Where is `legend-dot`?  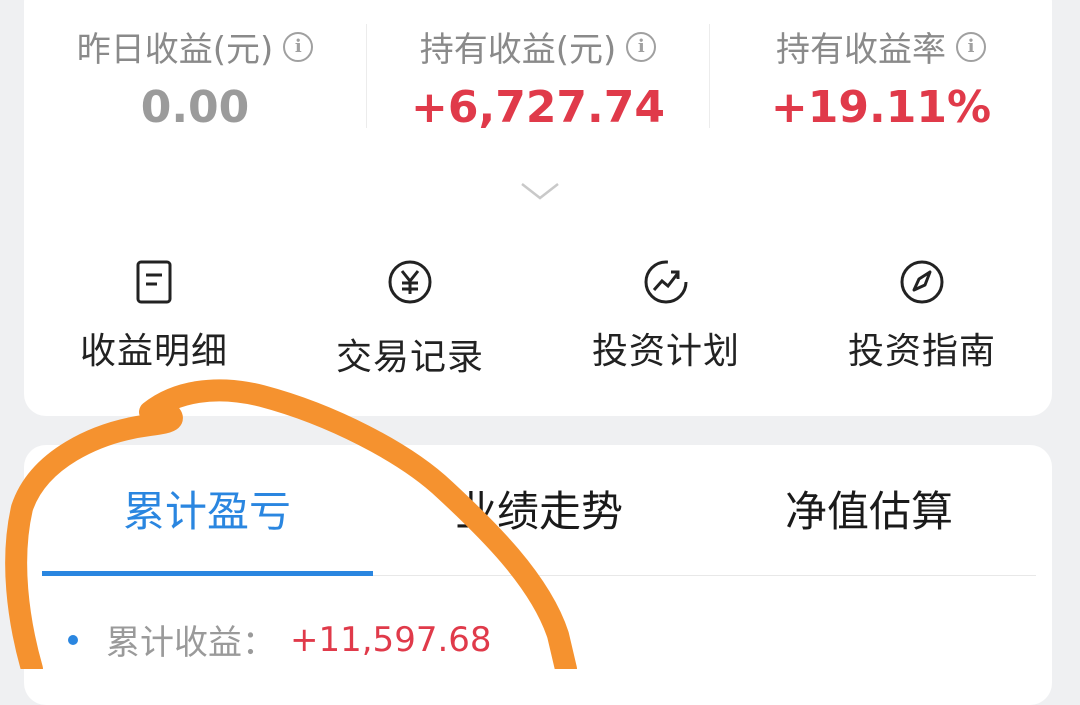
legend-dot is located at coordinates (73, 639).